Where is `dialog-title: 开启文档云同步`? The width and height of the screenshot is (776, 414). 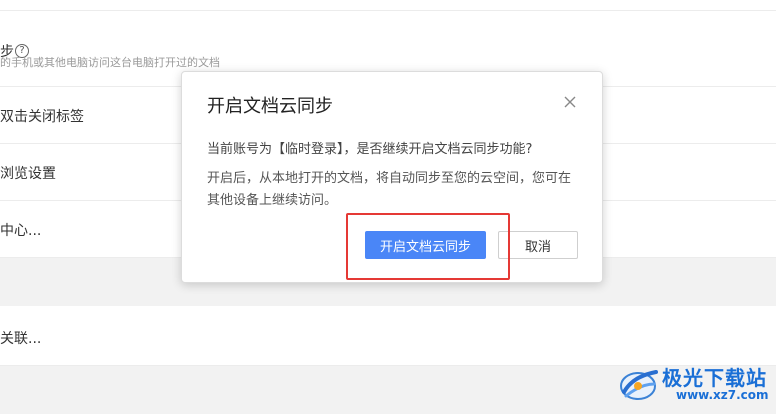 dialog-title: 开启文档云同步 is located at coordinates (270, 106).